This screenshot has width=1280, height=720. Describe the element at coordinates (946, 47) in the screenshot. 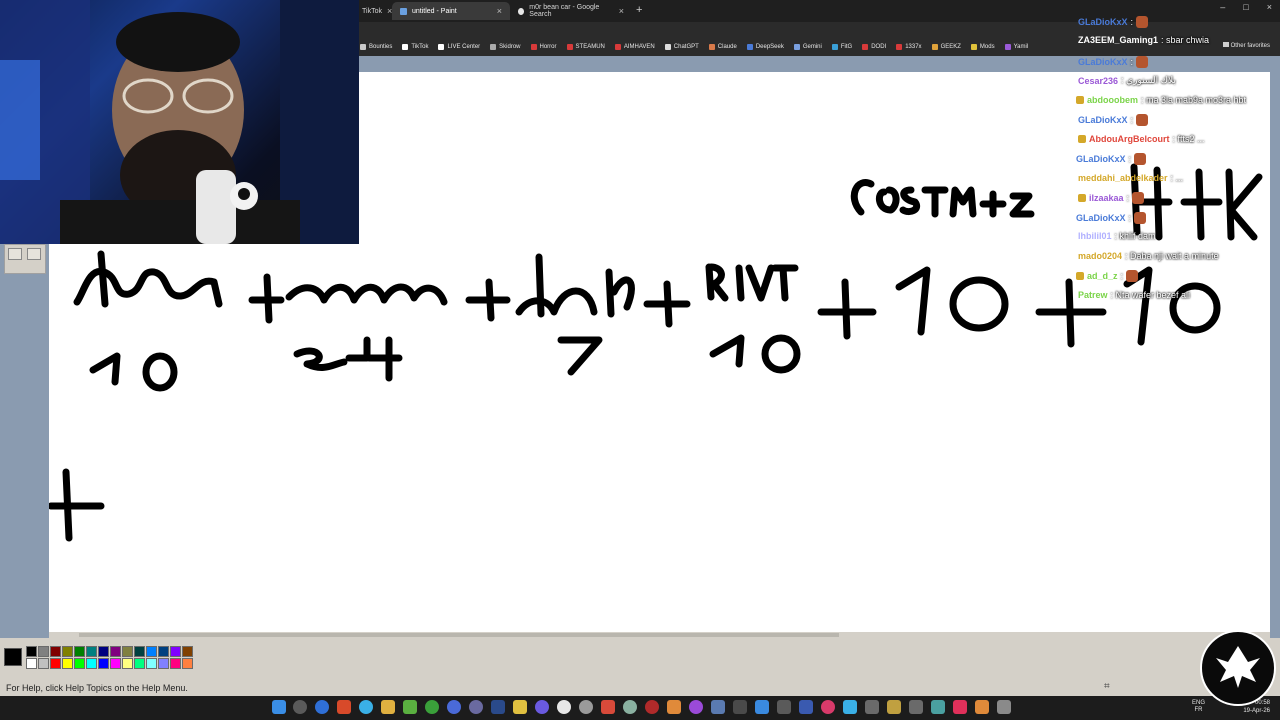

I see `bookmark: GEEKZ` at that location.